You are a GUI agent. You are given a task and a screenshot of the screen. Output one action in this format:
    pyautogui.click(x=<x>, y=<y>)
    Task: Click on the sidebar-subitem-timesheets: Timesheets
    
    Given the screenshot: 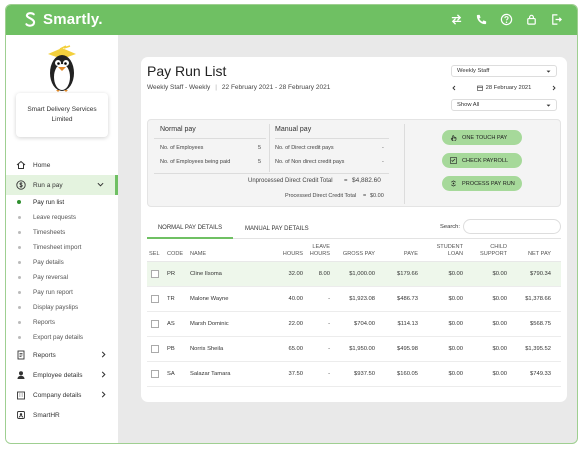 What is the action you would take?
    pyautogui.click(x=62, y=232)
    